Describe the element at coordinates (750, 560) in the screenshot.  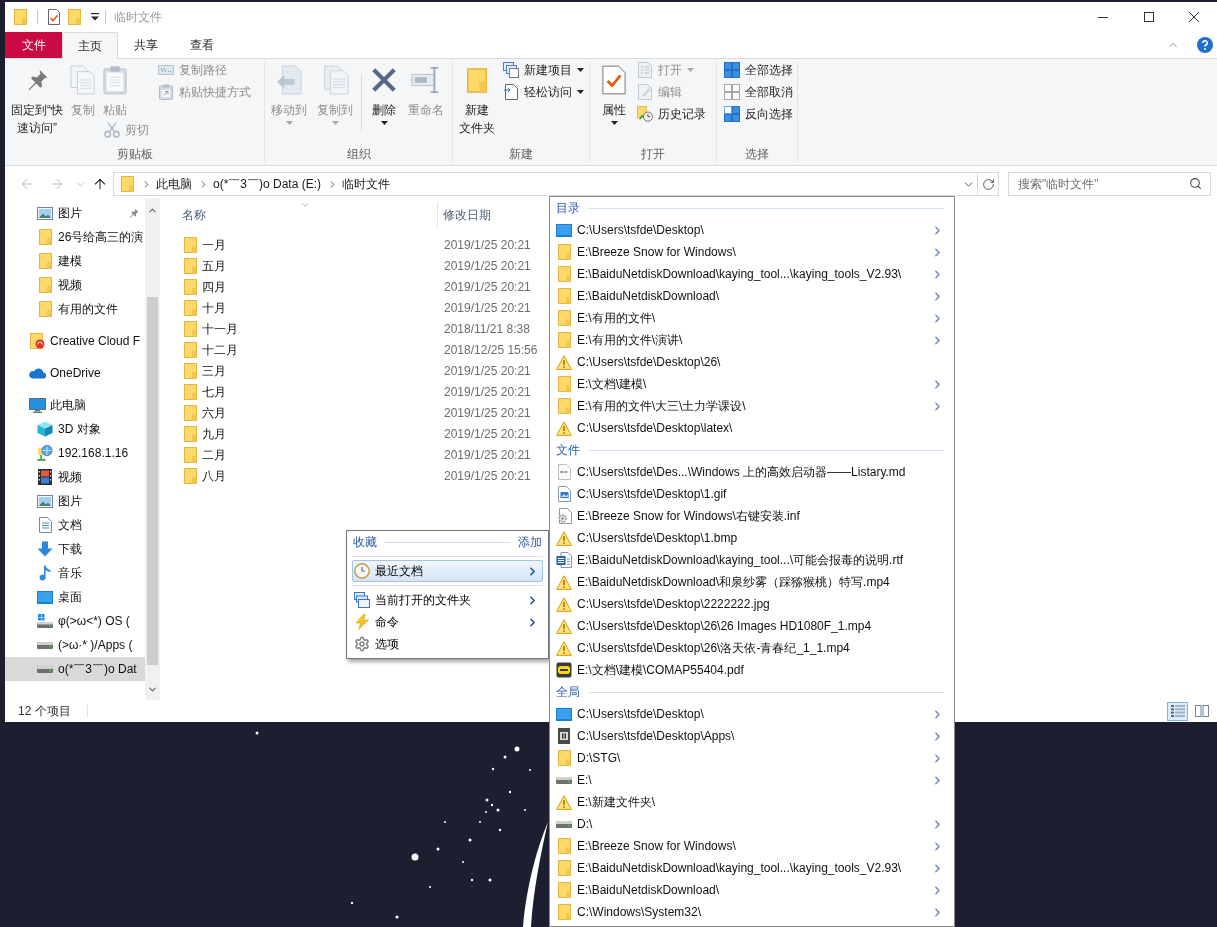
I see `menu-item: E:\BaiduNetdiskDownload\kaying_tool...\可能会报毒的说明.rtf` at that location.